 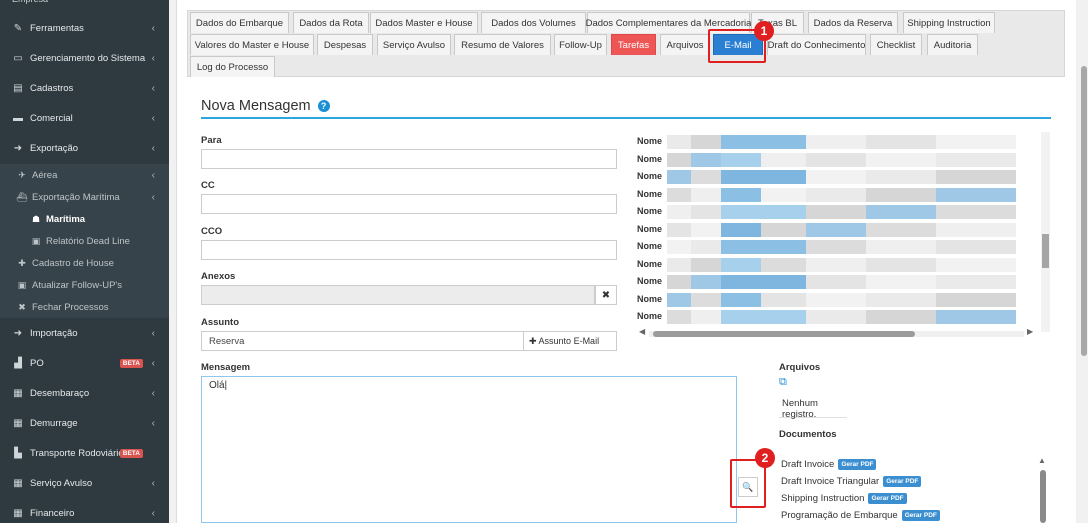 I want to click on assunto-email-button: ✚ Assunto E-Mail, so click(x=570, y=341).